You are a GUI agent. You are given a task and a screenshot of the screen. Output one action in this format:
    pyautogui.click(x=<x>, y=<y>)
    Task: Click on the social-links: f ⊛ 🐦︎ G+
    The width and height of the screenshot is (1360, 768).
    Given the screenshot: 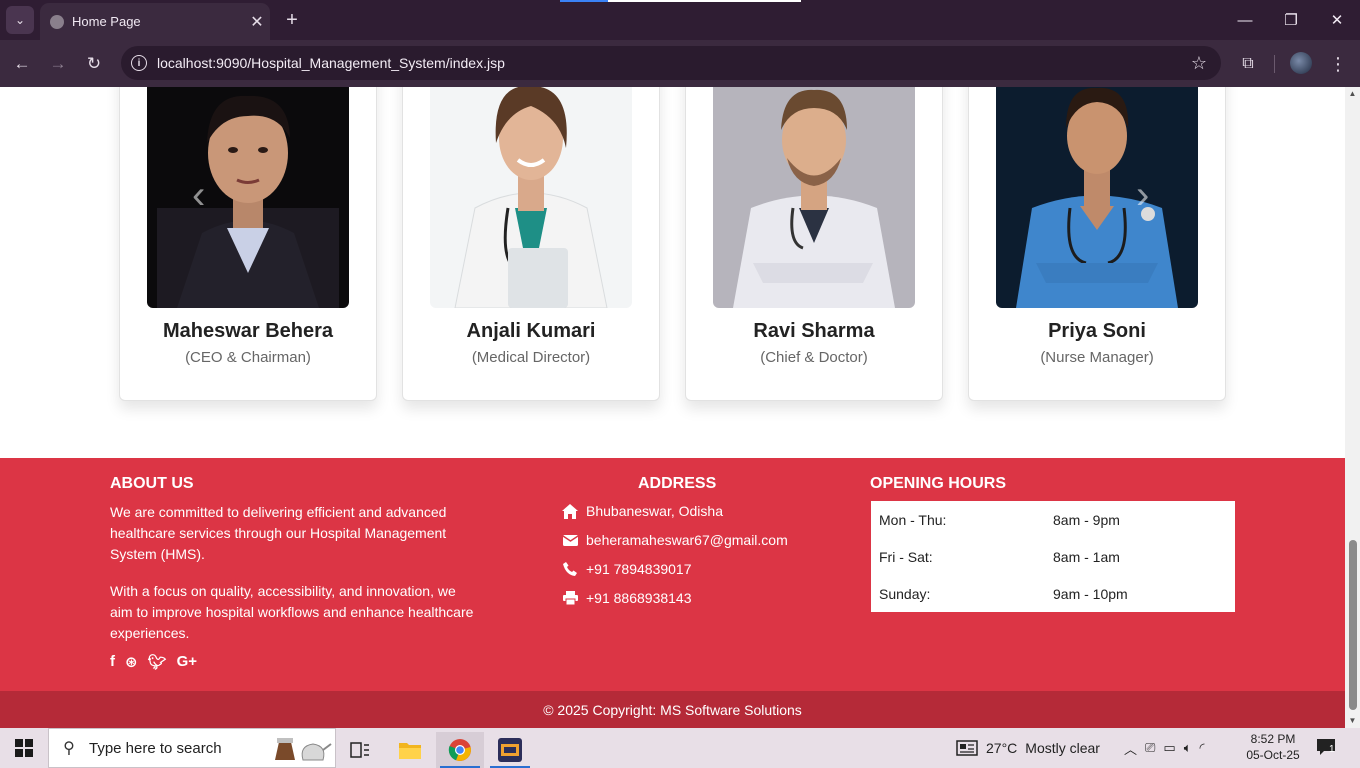 What is the action you would take?
    pyautogui.click(x=153, y=662)
    